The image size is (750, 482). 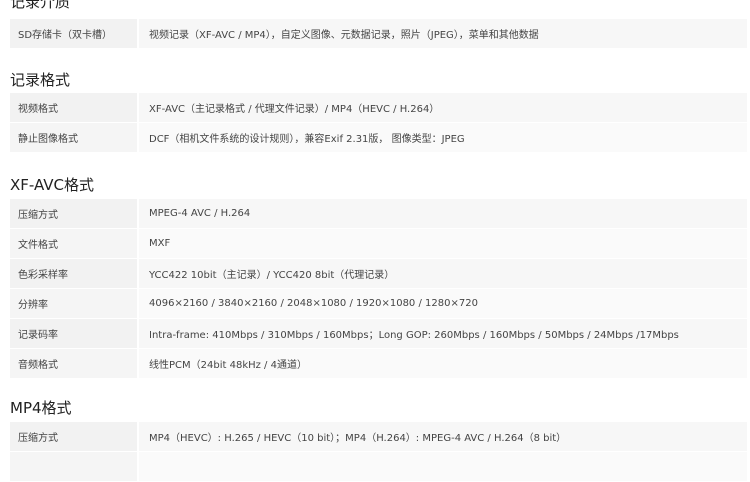 I want to click on spec-key: 音频格式, so click(x=74, y=363).